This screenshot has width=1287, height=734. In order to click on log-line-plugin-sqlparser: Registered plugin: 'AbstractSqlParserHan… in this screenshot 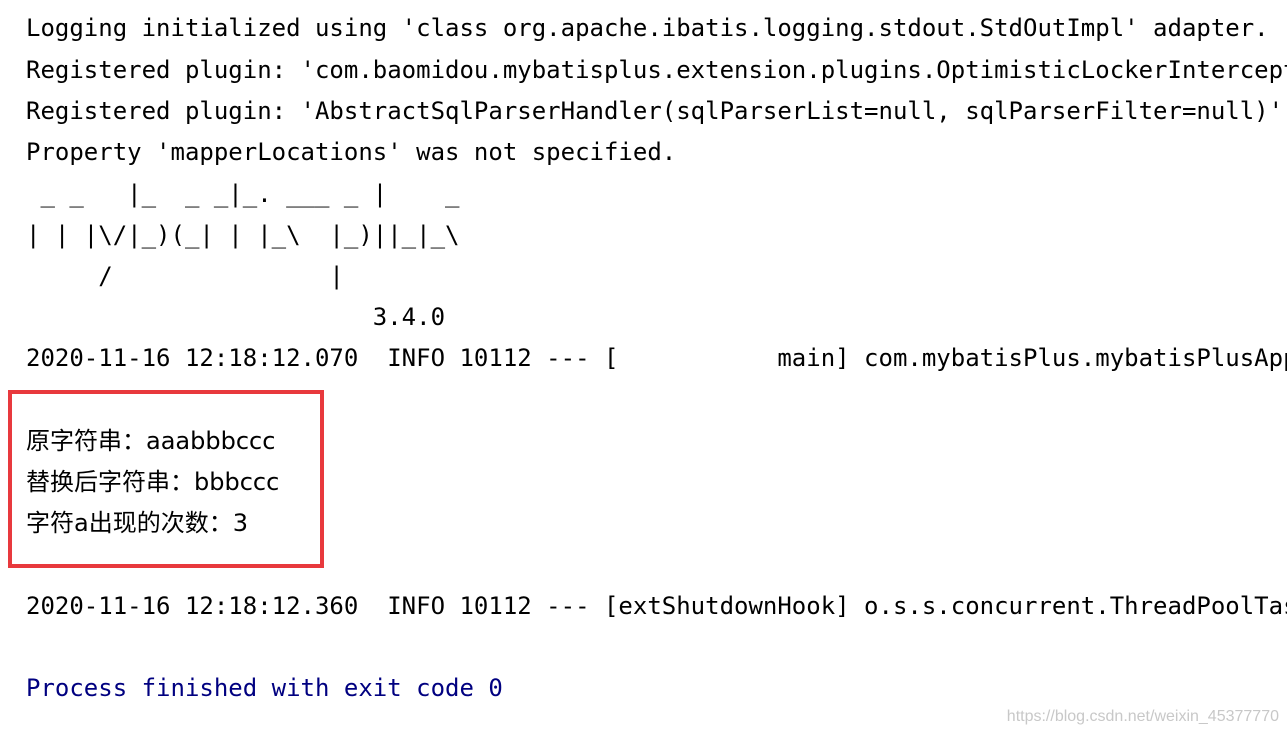, I will do `click(655, 111)`.